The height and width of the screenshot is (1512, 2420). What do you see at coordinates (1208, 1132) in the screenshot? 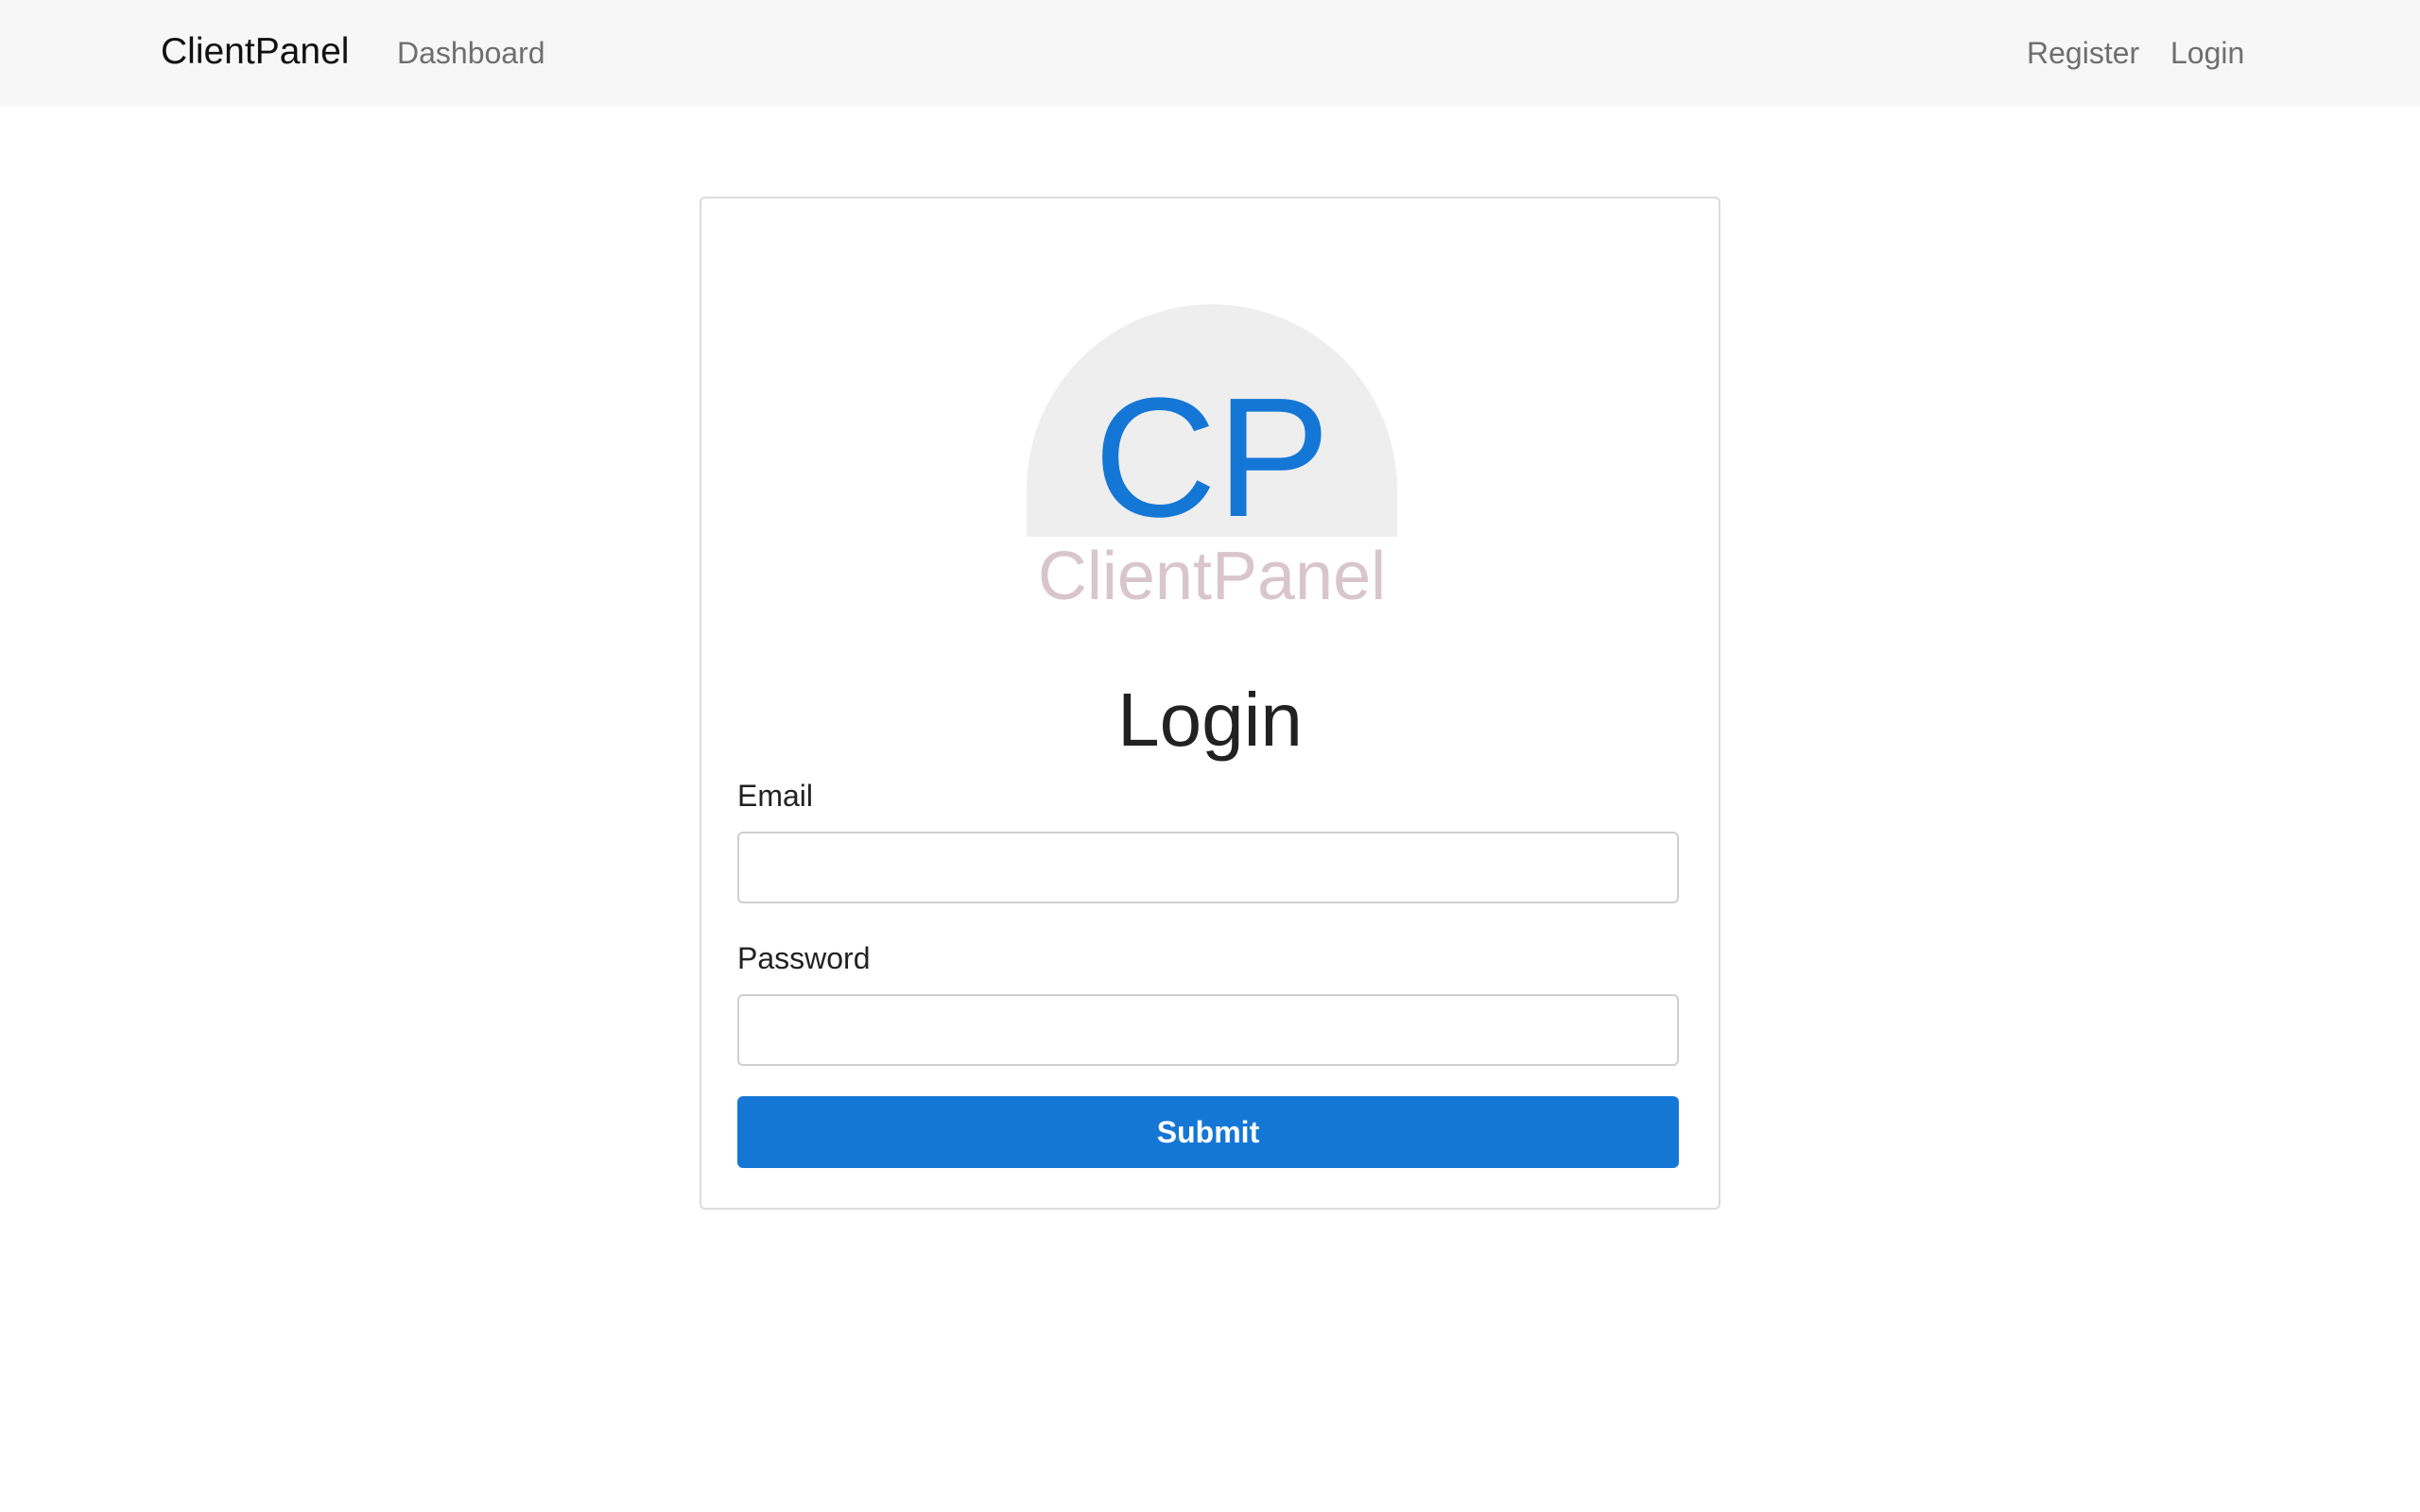
I see `submit-button: Submit` at bounding box center [1208, 1132].